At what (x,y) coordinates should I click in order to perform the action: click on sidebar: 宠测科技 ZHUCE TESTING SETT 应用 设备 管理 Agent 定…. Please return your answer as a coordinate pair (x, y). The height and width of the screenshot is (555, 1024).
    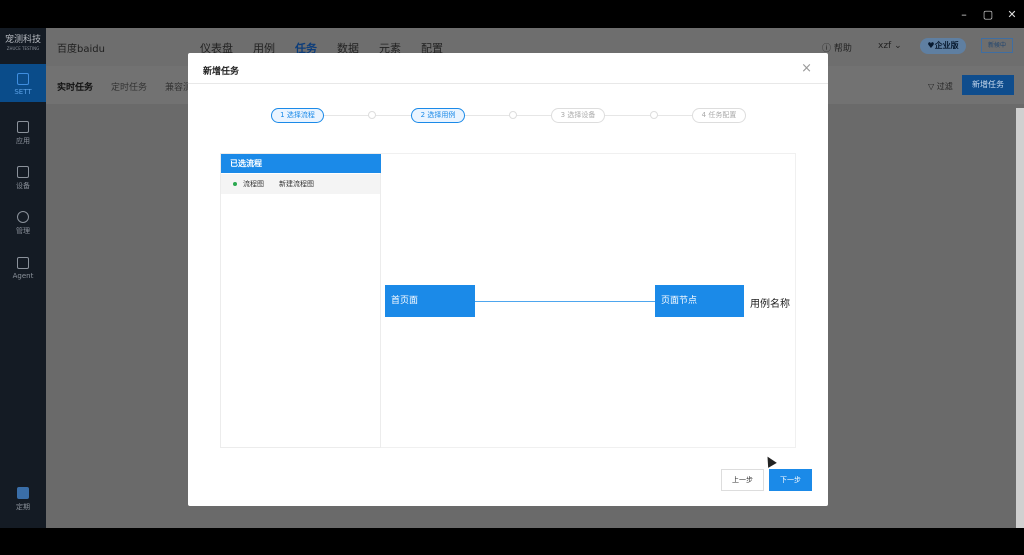
    Looking at the image, I should click on (23, 278).